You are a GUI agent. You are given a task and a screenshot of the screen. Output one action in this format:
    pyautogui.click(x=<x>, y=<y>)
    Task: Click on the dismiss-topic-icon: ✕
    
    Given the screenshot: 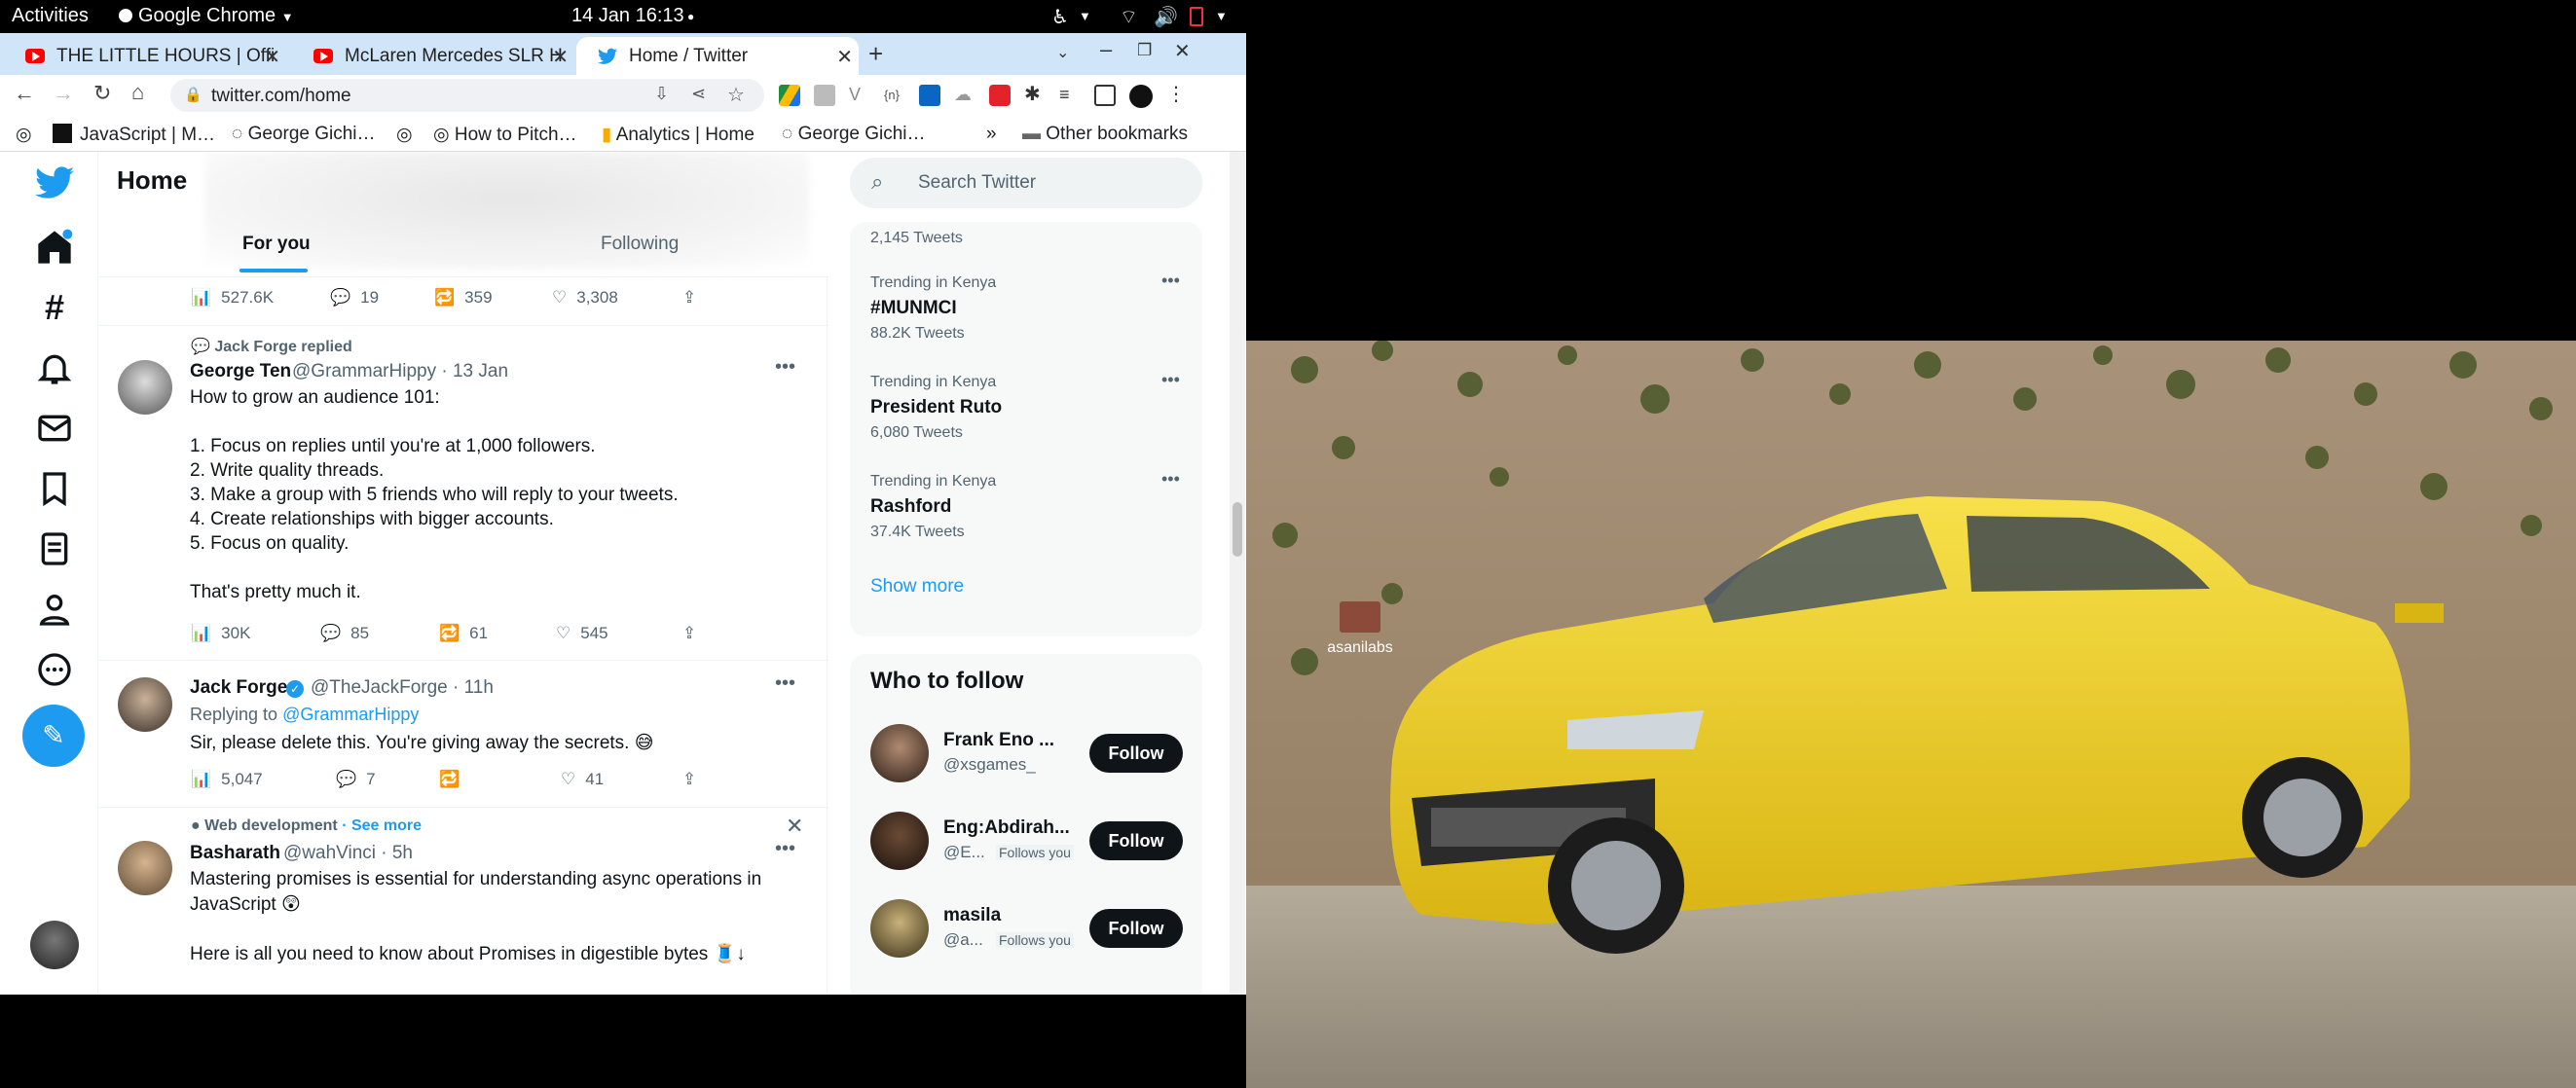 What is the action you would take?
    pyautogui.click(x=794, y=826)
    